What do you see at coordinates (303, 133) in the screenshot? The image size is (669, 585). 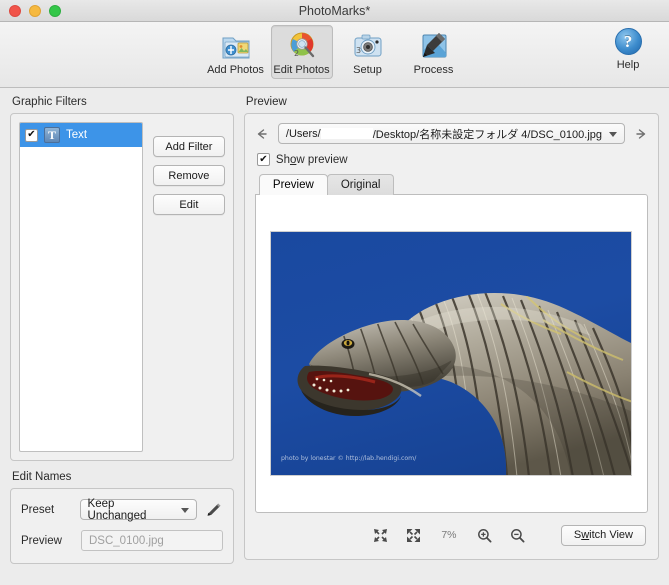 I see `path-prefix: /Users/` at bounding box center [303, 133].